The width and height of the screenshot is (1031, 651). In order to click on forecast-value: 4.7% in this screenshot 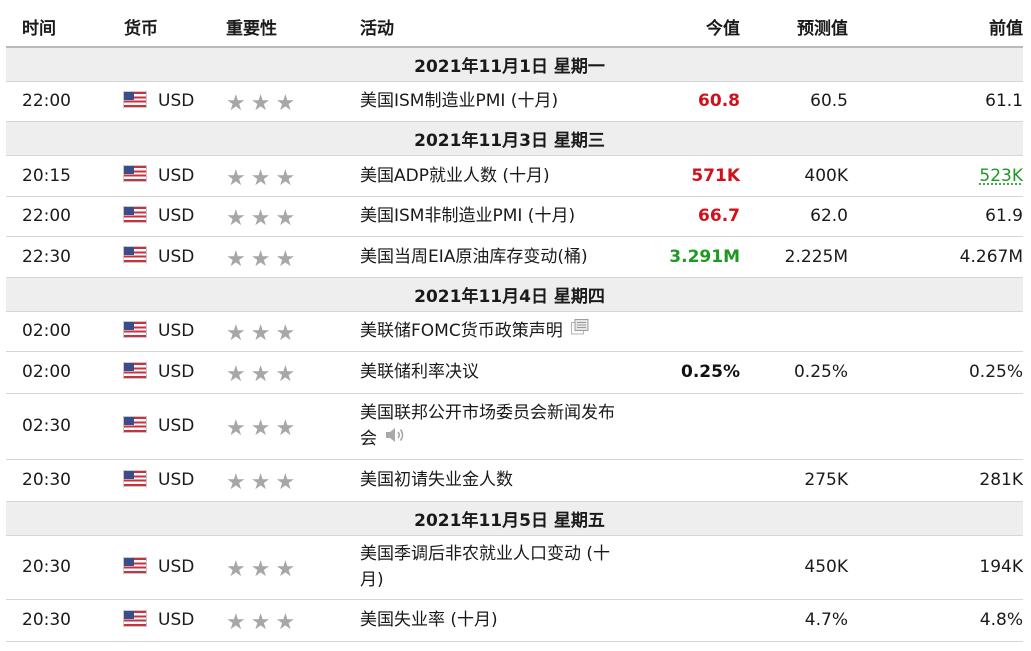, I will do `click(808, 620)`.